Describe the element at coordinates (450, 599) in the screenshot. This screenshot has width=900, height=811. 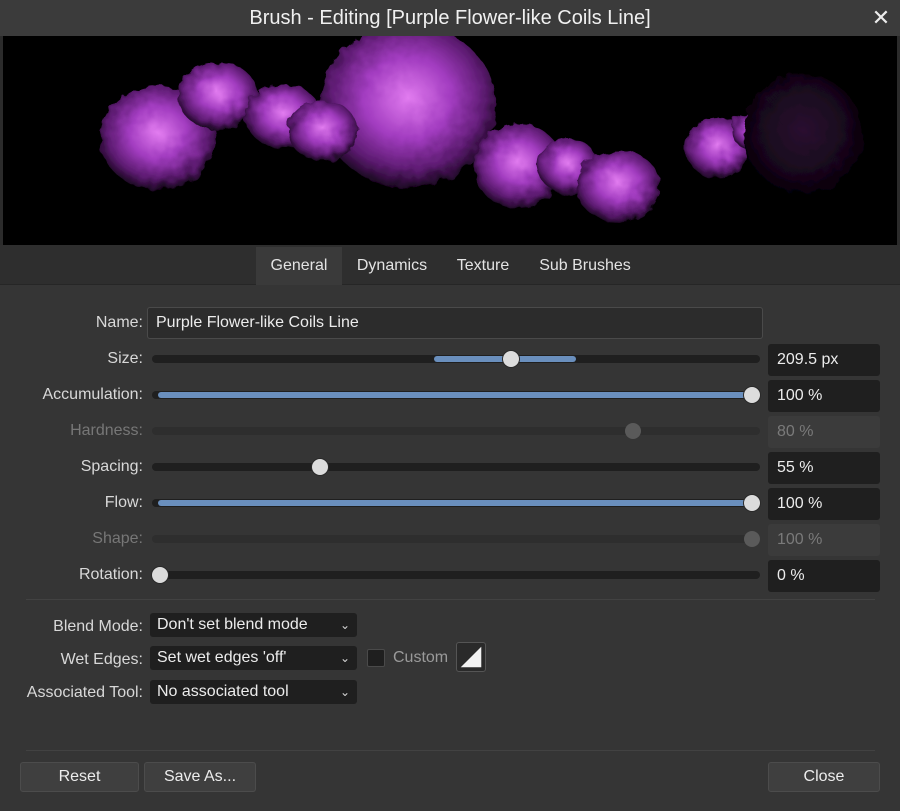
I see `section-divider` at that location.